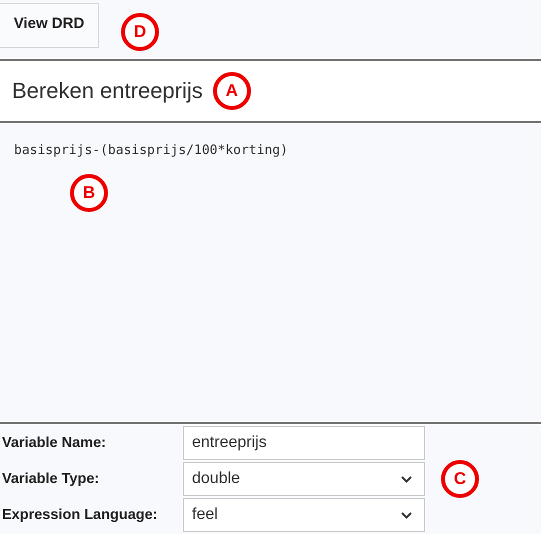 This screenshot has width=541, height=534. What do you see at coordinates (54, 443) in the screenshot?
I see `field-label: Variable Name:` at bounding box center [54, 443].